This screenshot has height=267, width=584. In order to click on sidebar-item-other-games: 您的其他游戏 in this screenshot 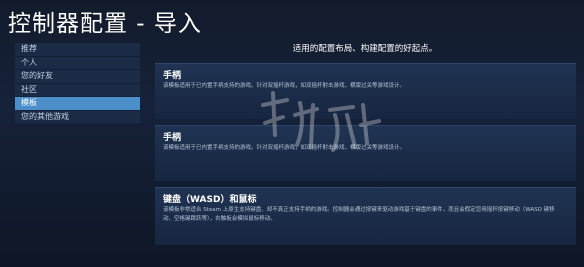, I will do `click(77, 116)`.